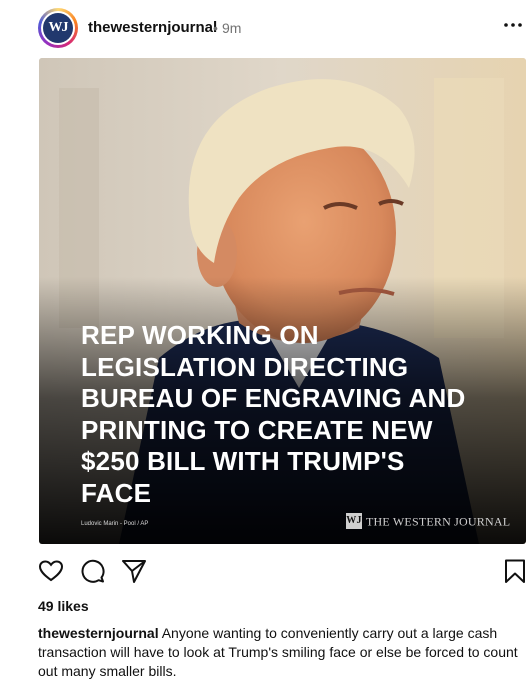 This screenshot has height=688, width=531. I want to click on post-username: thewesternjournal, so click(152, 27).